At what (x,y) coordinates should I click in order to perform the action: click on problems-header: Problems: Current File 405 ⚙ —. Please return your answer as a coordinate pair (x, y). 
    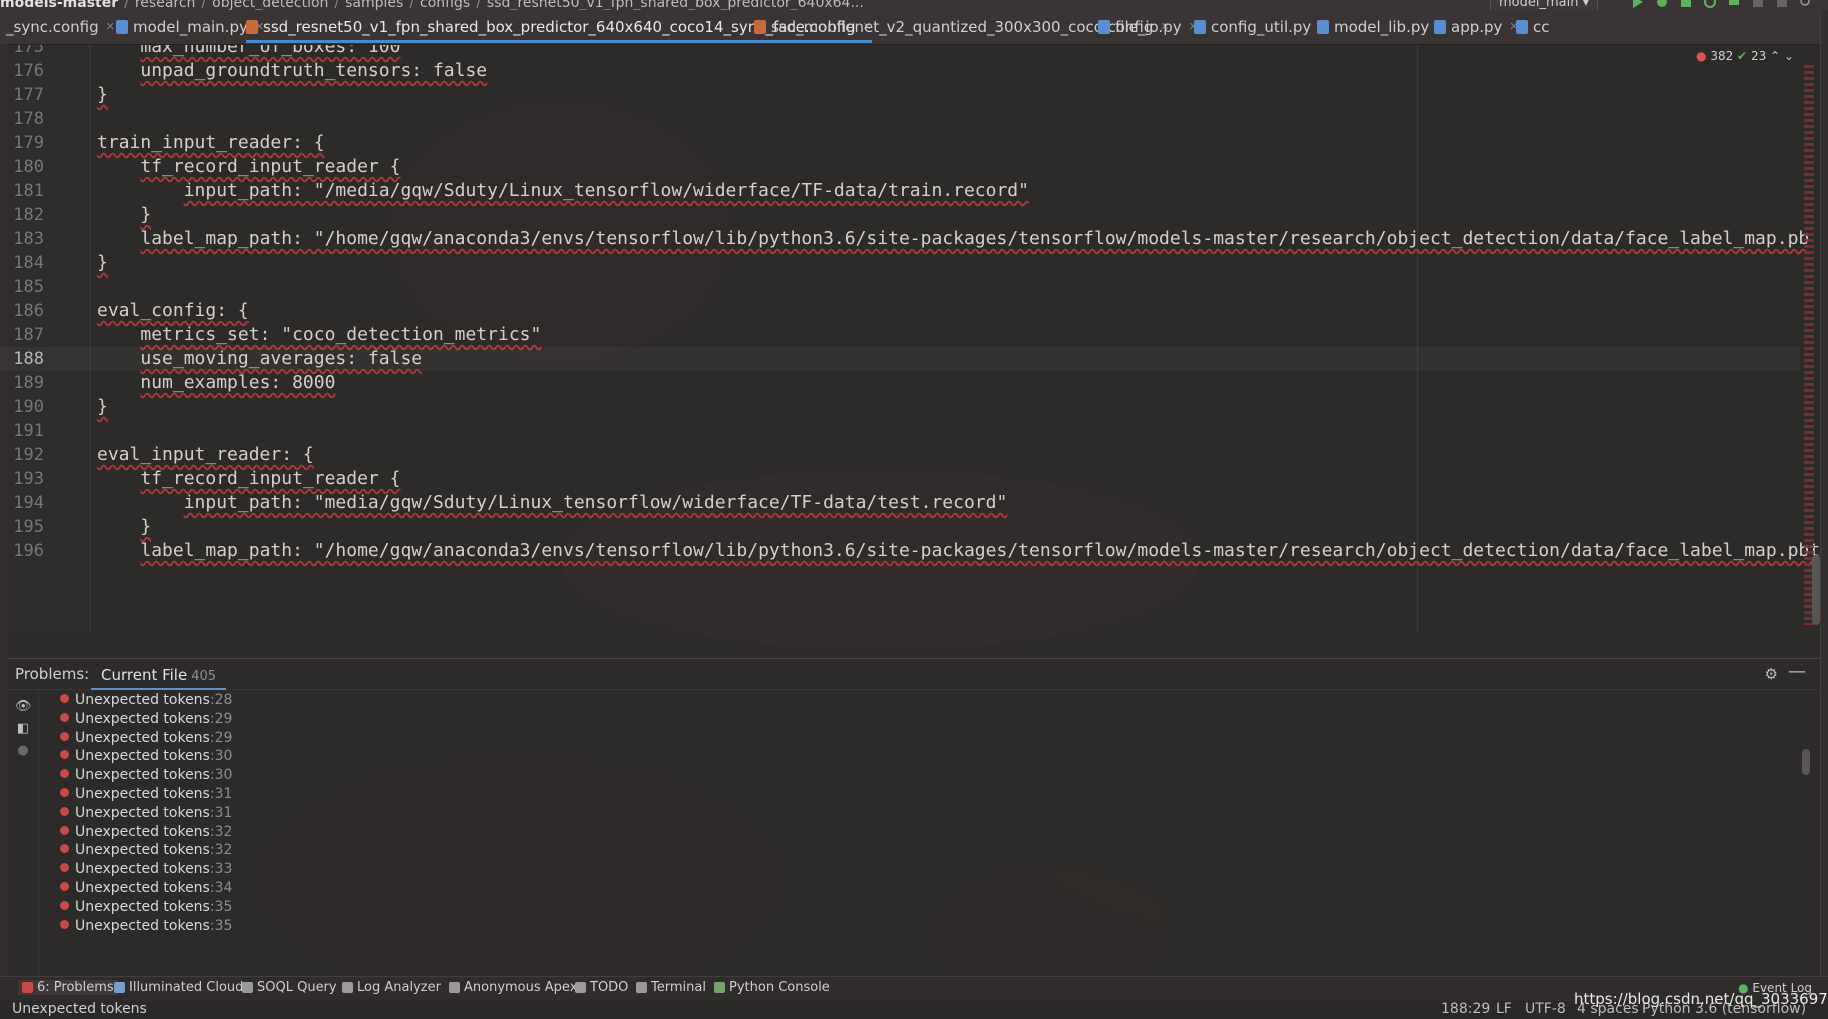
    Looking at the image, I should click on (914, 674).